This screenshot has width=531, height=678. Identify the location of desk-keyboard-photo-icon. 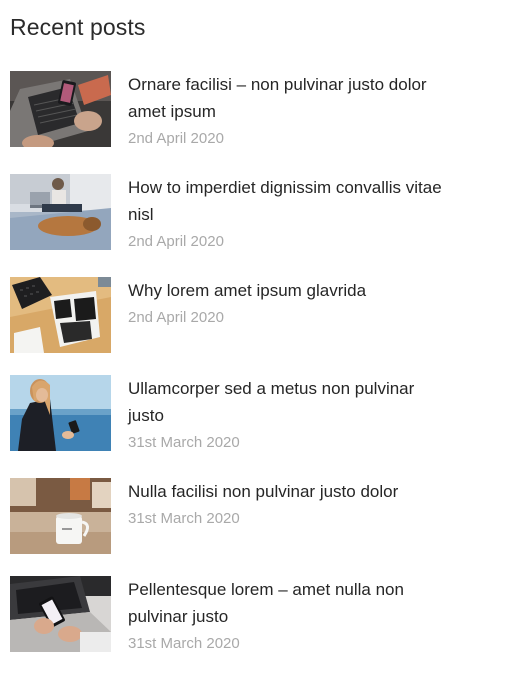
(60, 315).